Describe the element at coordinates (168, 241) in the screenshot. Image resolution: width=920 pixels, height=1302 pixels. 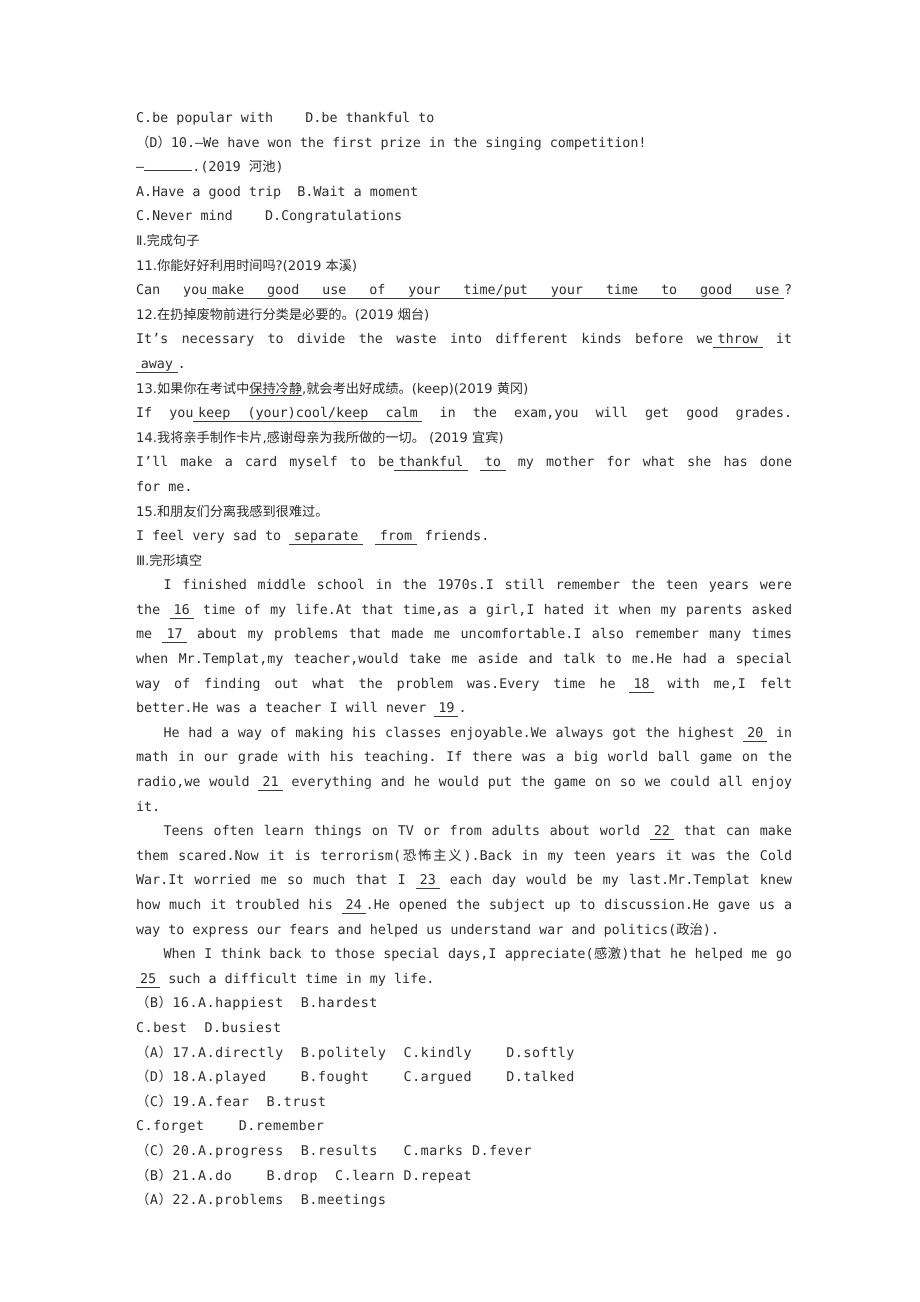
I see `section-heading-2: Ⅱ.完成句子` at that location.